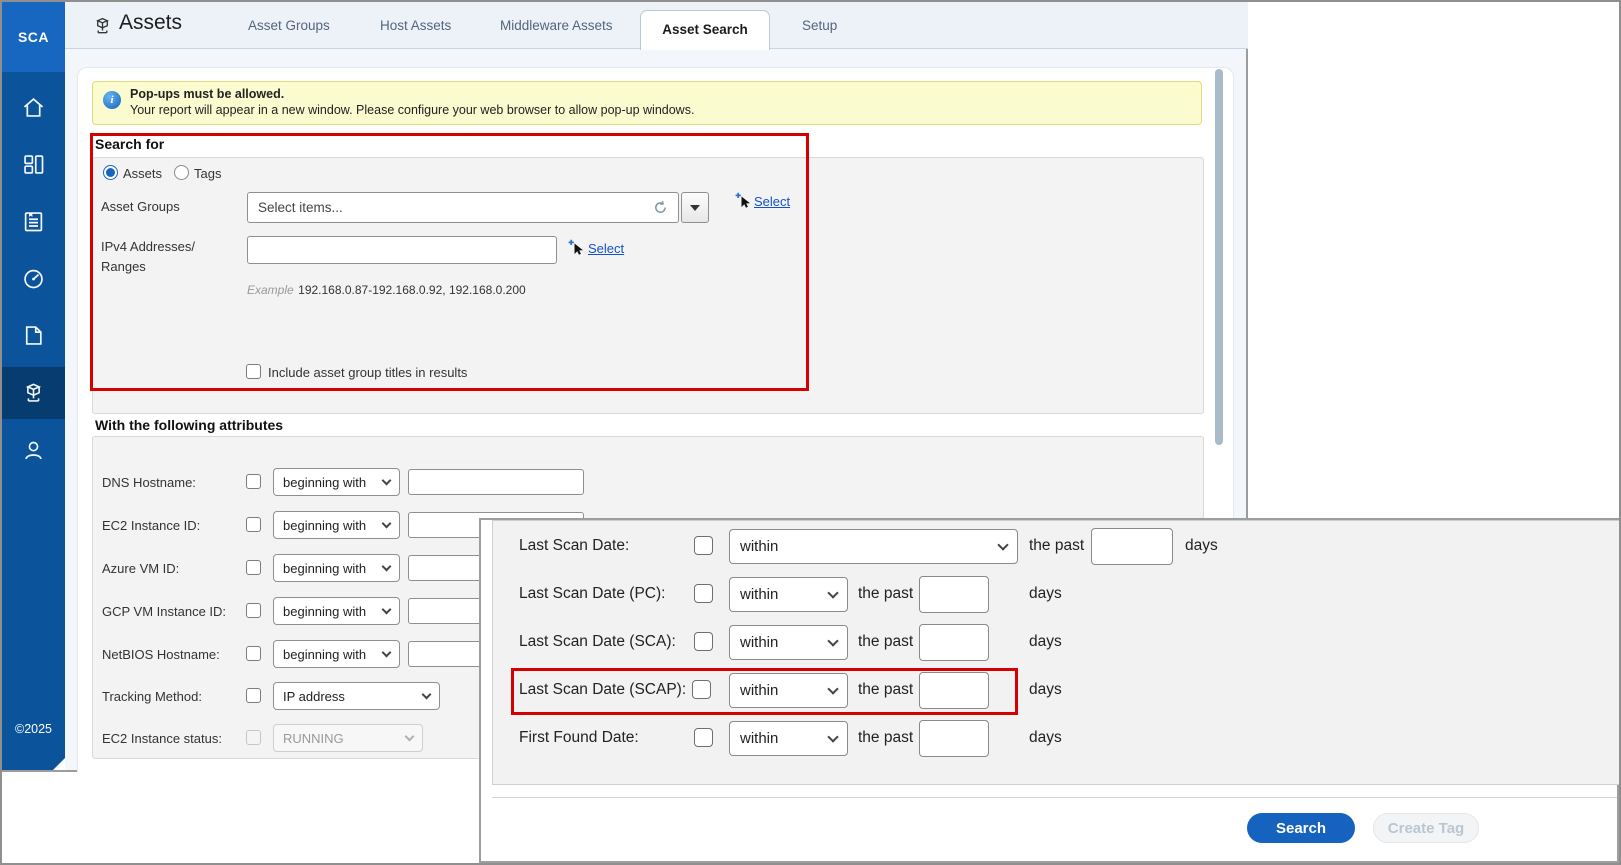  What do you see at coordinates (1426, 828) in the screenshot?
I see `create-tag-button: Create Tag` at bounding box center [1426, 828].